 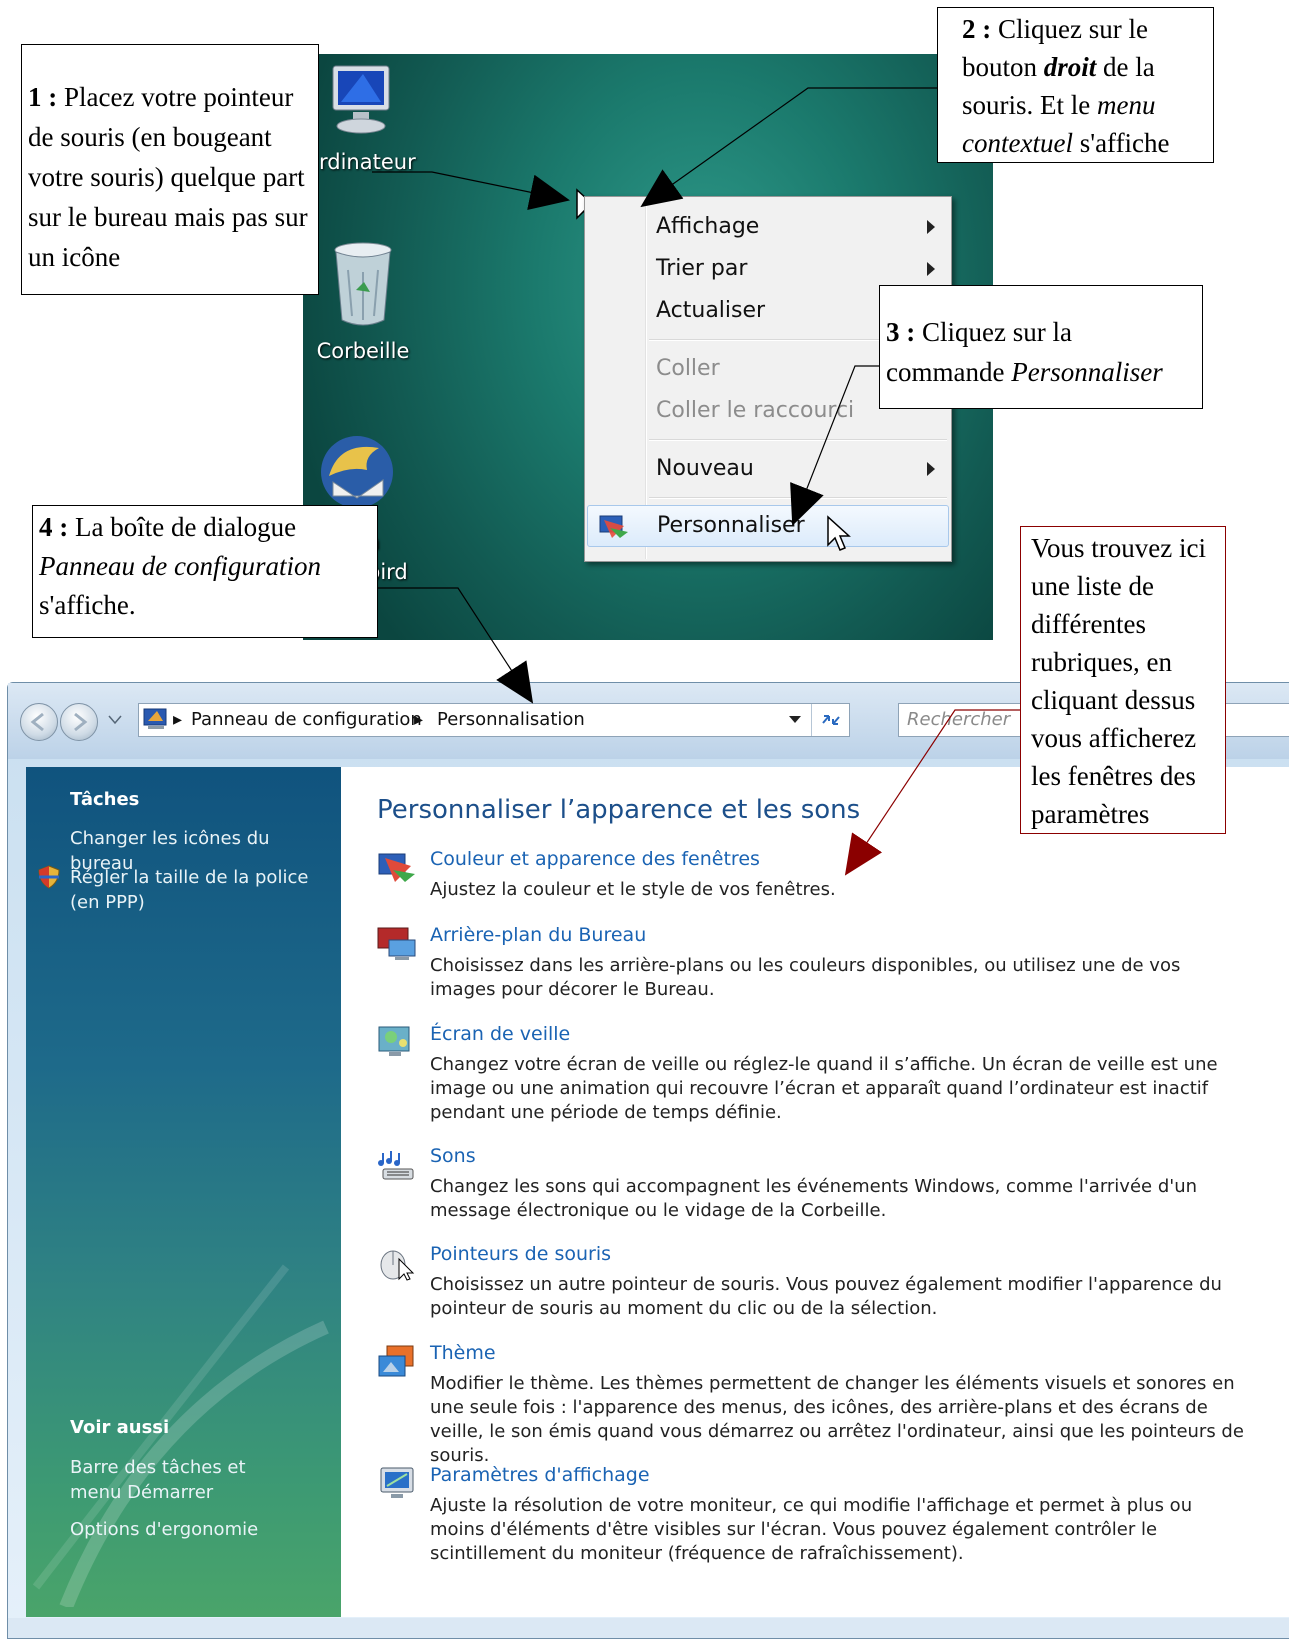 What do you see at coordinates (367, 162) in the screenshot?
I see `desktop-icon-label: rdinateur` at bounding box center [367, 162].